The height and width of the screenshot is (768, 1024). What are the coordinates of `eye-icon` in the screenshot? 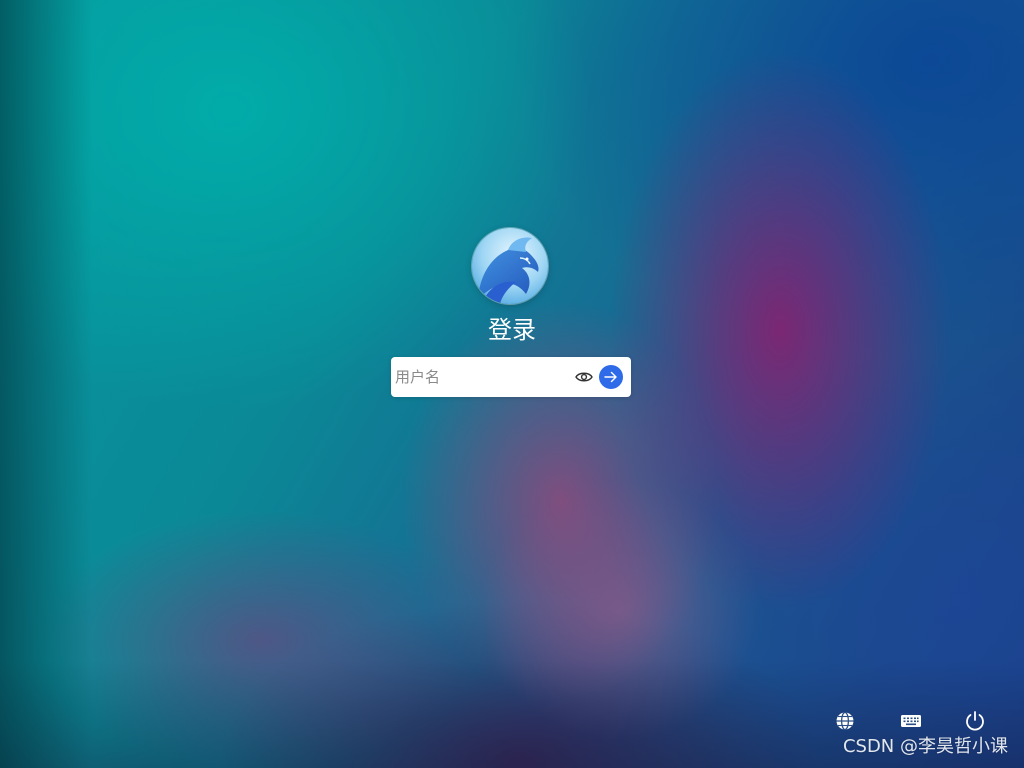 It's located at (584, 377).